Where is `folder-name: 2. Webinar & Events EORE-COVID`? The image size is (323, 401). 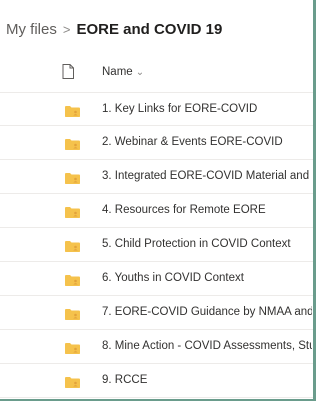 folder-name: 2. Webinar & Events EORE-COVID is located at coordinates (207, 142).